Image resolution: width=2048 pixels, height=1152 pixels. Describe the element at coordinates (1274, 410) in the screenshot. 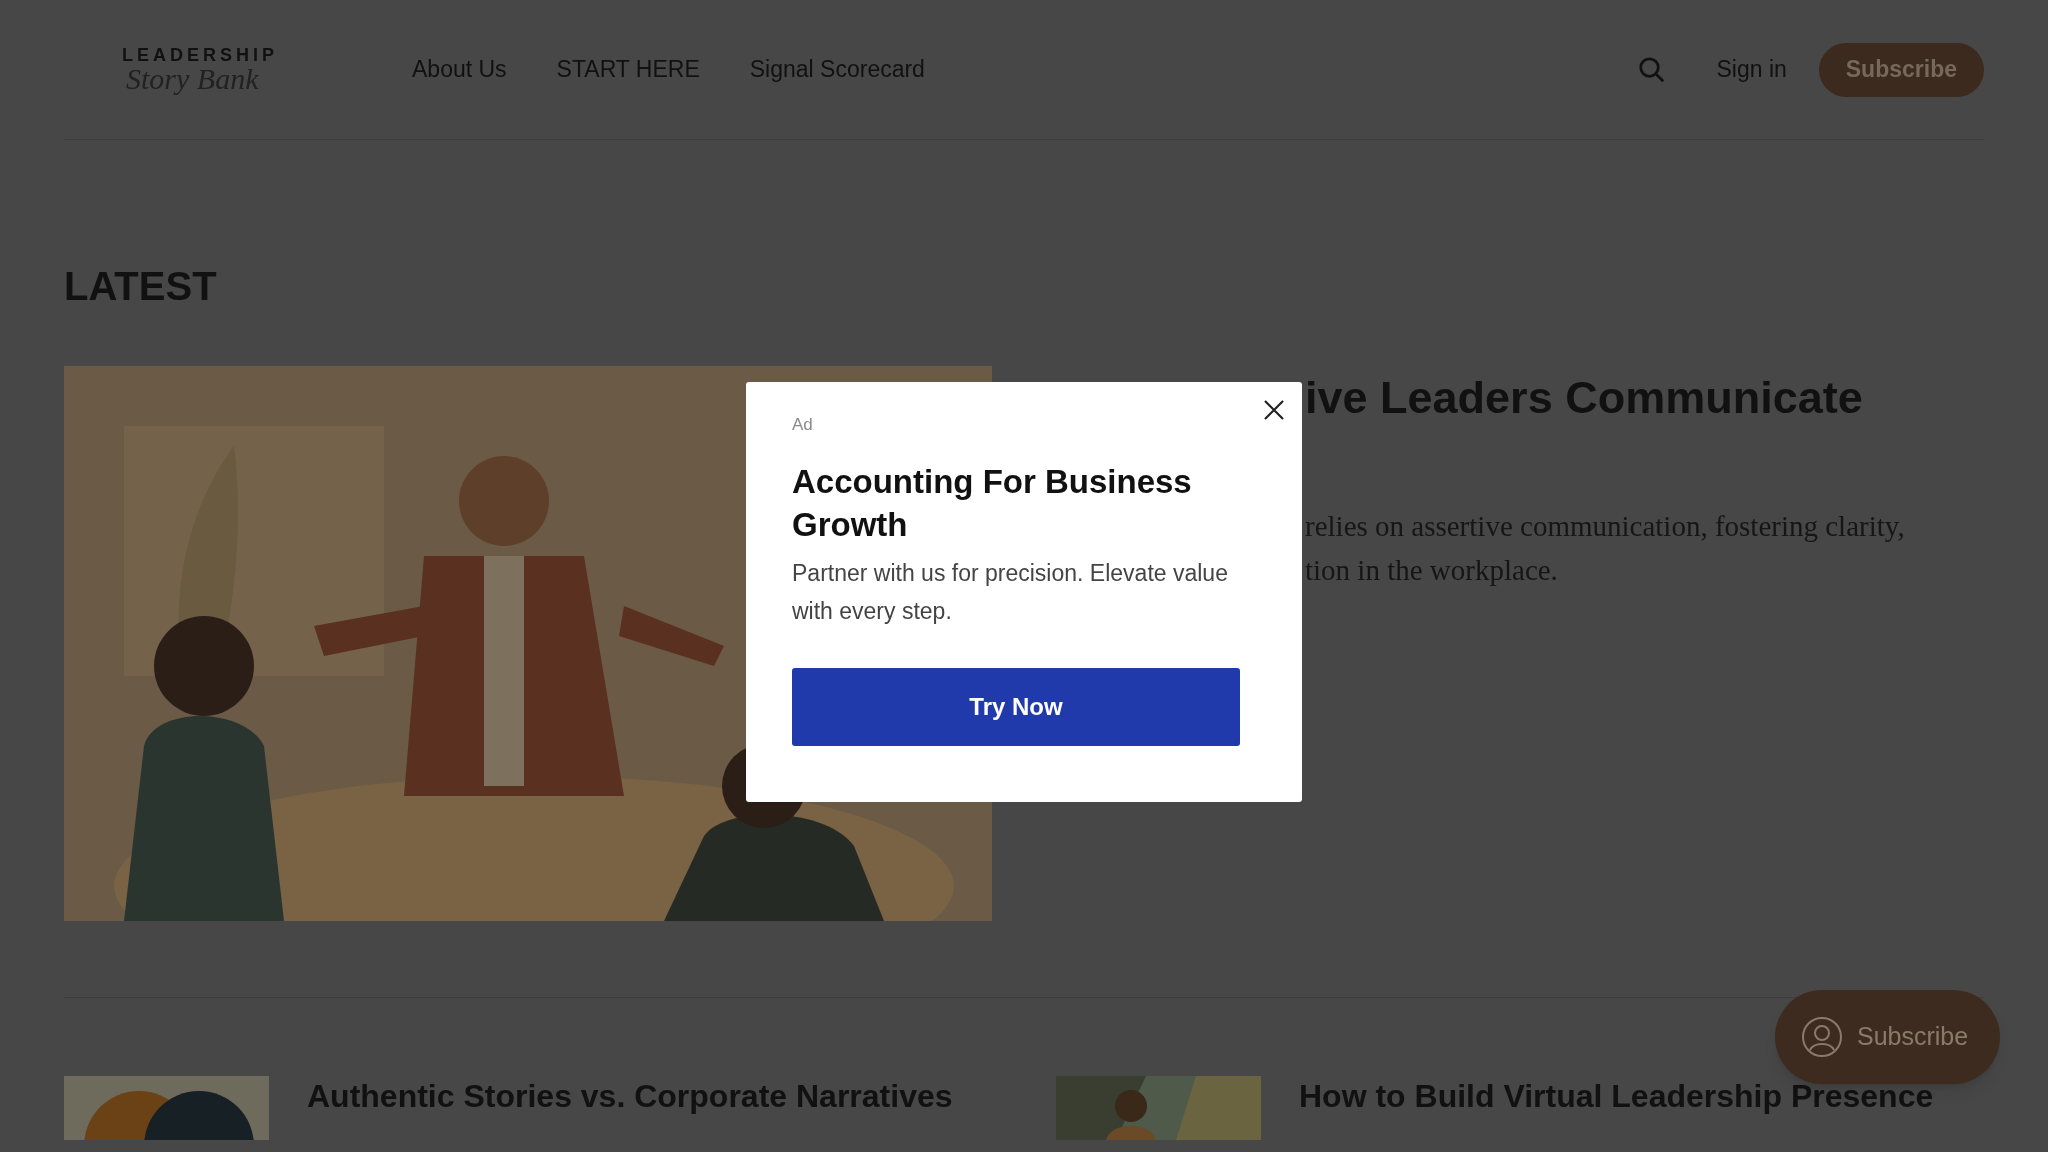

I see `close-icon` at that location.